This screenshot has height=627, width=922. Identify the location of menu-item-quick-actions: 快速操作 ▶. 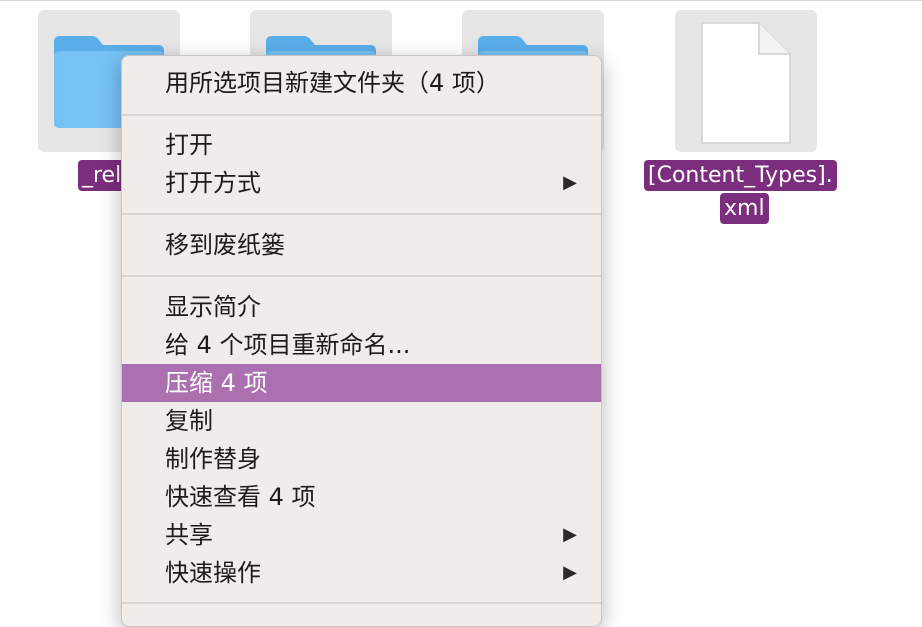
(361, 573).